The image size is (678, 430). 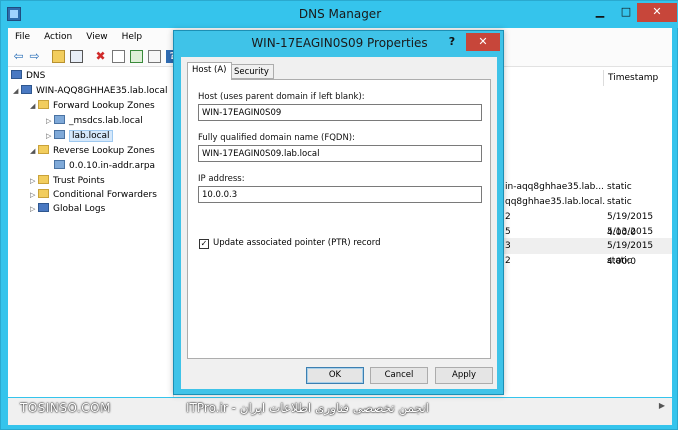 What do you see at coordinates (209, 71) in the screenshot?
I see `tab-host-a: Host (A)` at bounding box center [209, 71].